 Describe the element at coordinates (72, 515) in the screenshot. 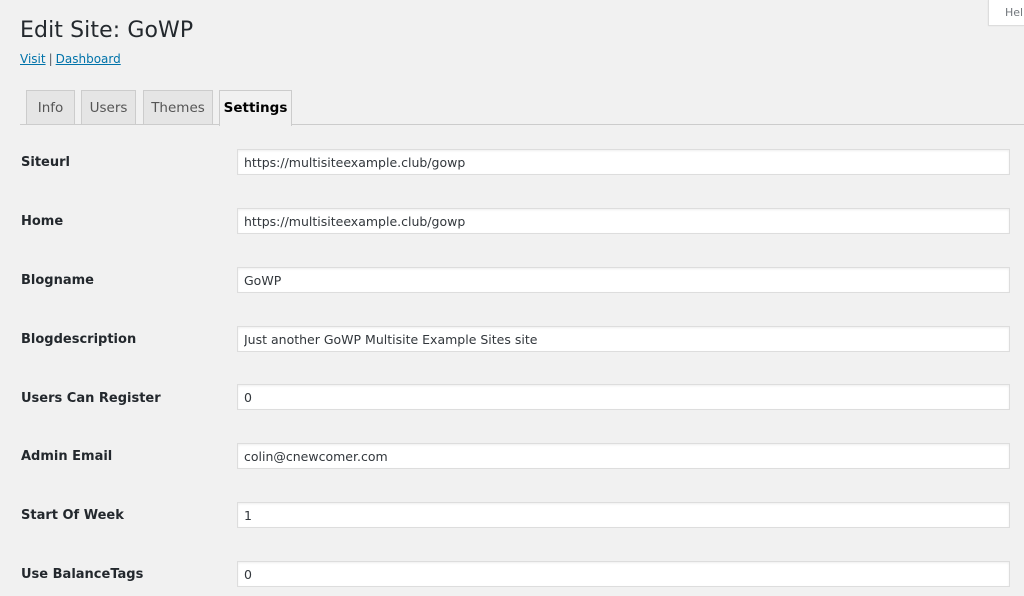

I see `start-of-week-label: Start Of Week` at that location.